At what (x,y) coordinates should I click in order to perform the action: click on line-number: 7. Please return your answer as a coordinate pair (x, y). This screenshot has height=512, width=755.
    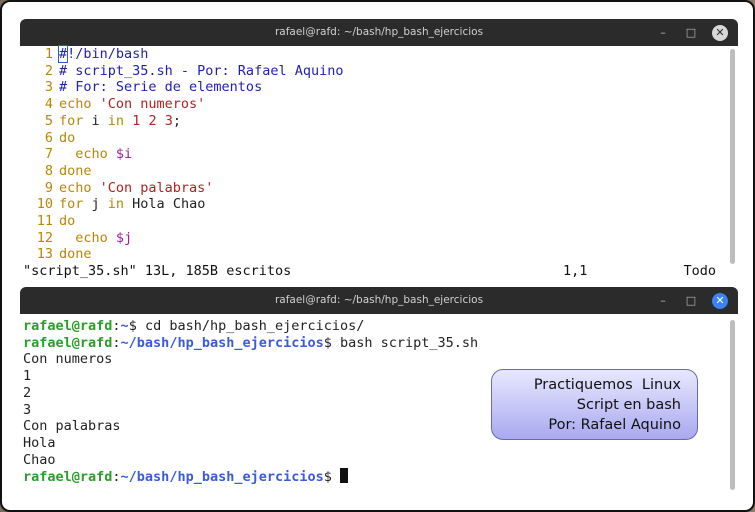
    Looking at the image, I should click on (48, 154).